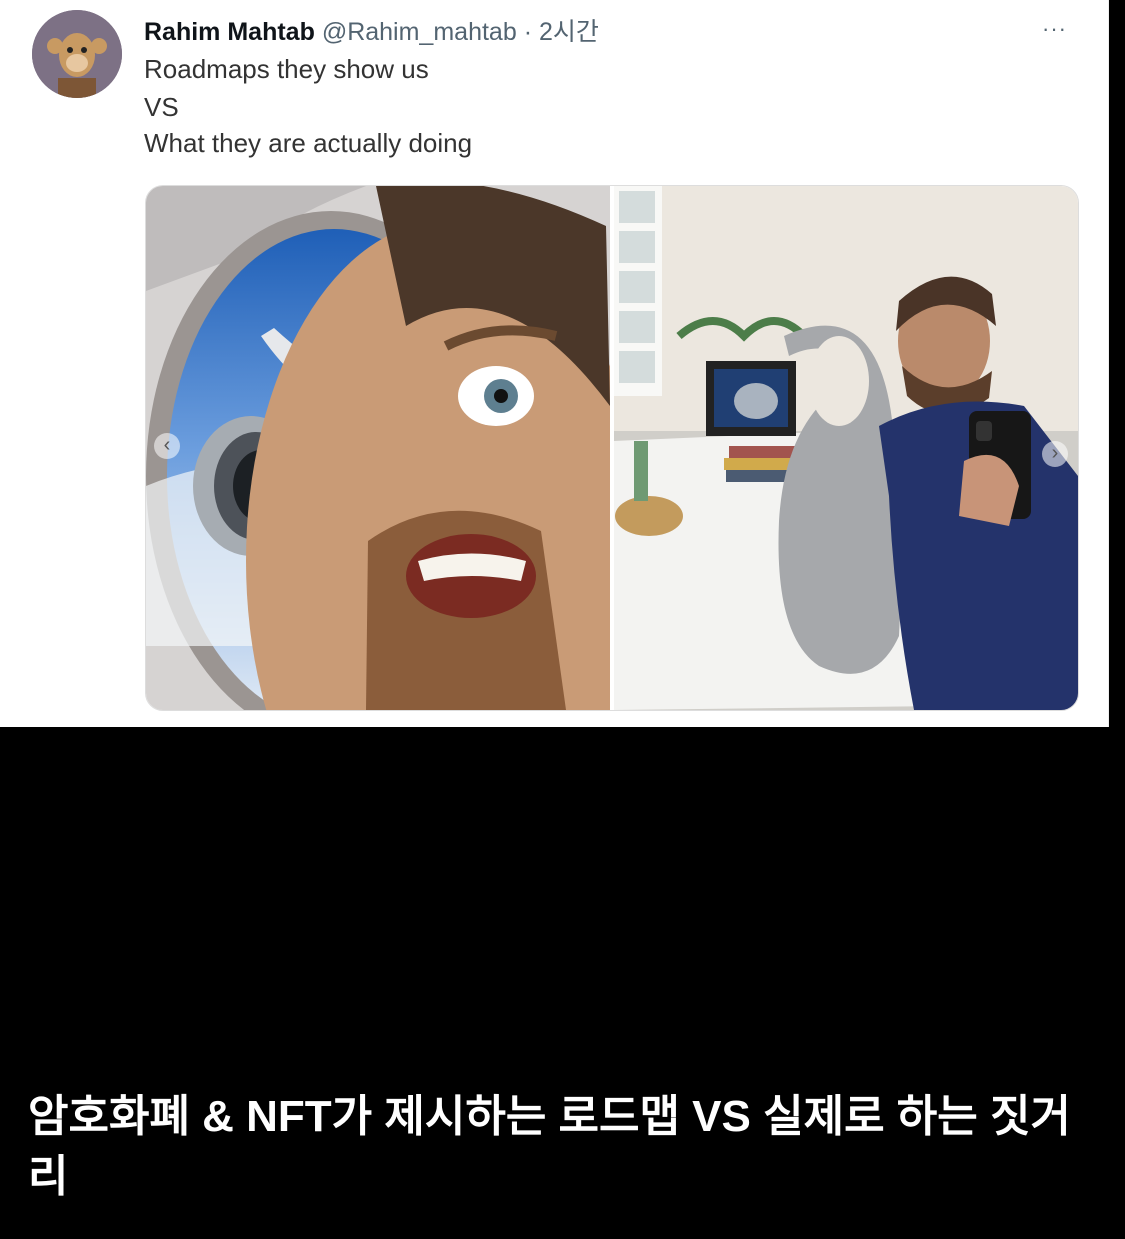 The image size is (1125, 1239). I want to click on tweet-text-line-3: What they are actually doing, so click(308, 143).